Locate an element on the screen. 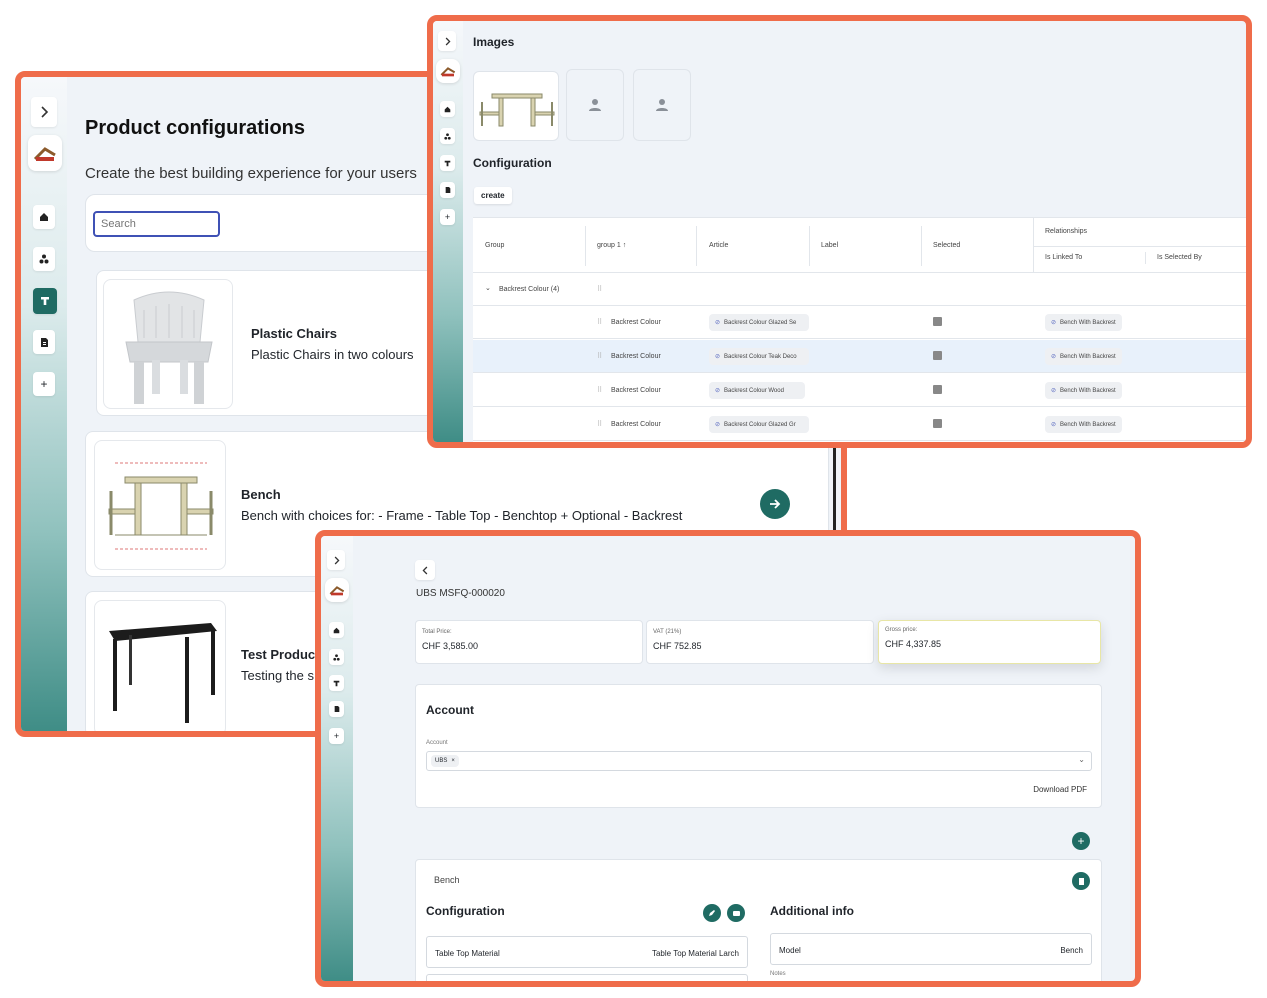 This screenshot has height=998, width=1267. back-button is located at coordinates (425, 570).